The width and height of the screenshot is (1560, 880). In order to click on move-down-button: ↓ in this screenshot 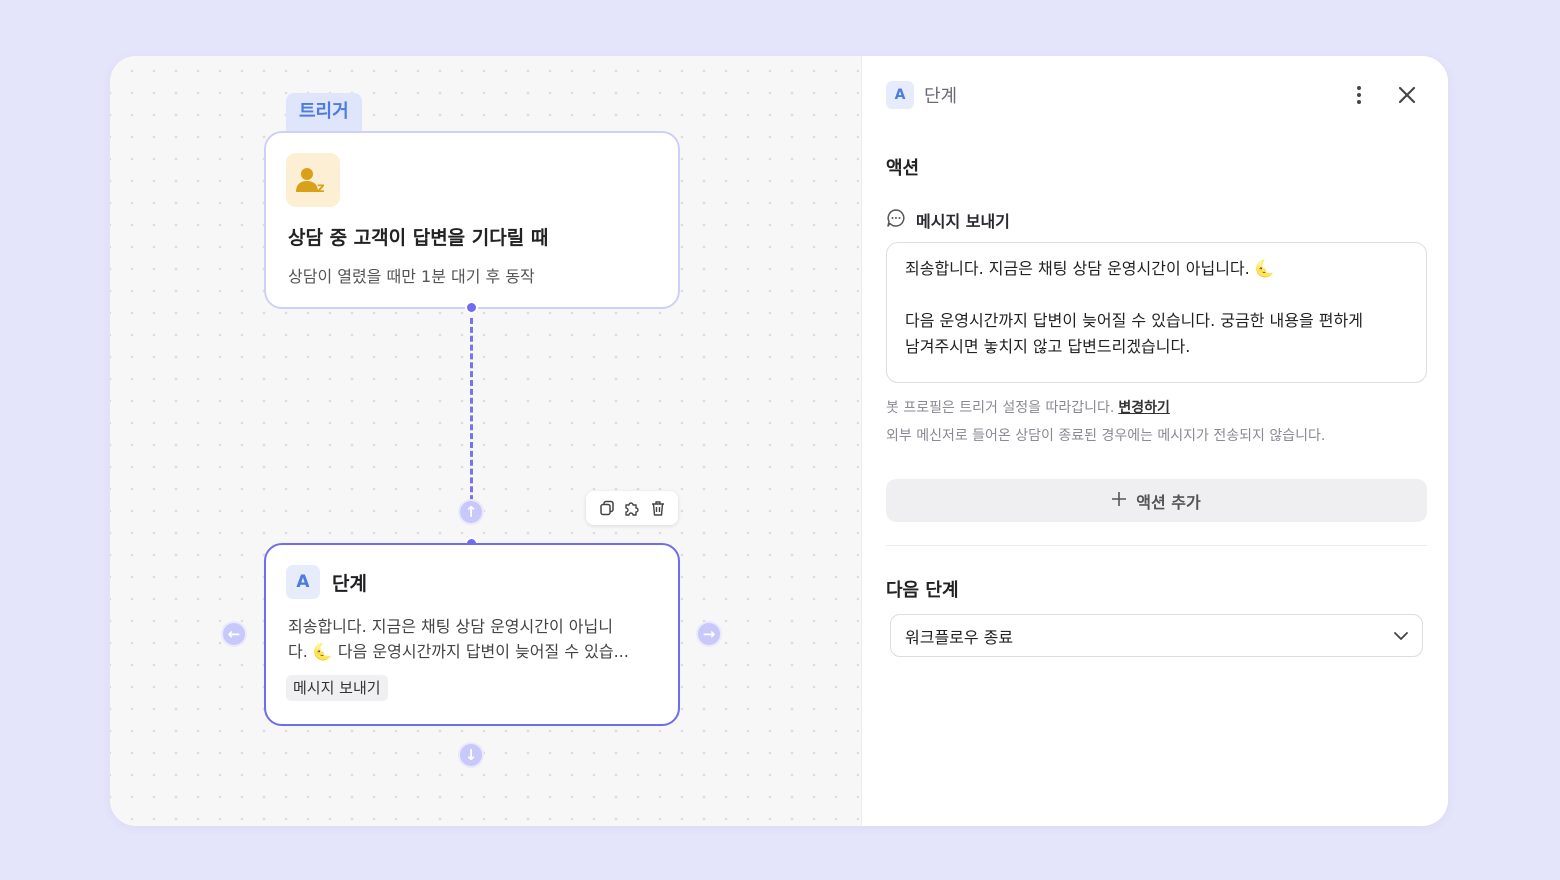, I will do `click(471, 755)`.